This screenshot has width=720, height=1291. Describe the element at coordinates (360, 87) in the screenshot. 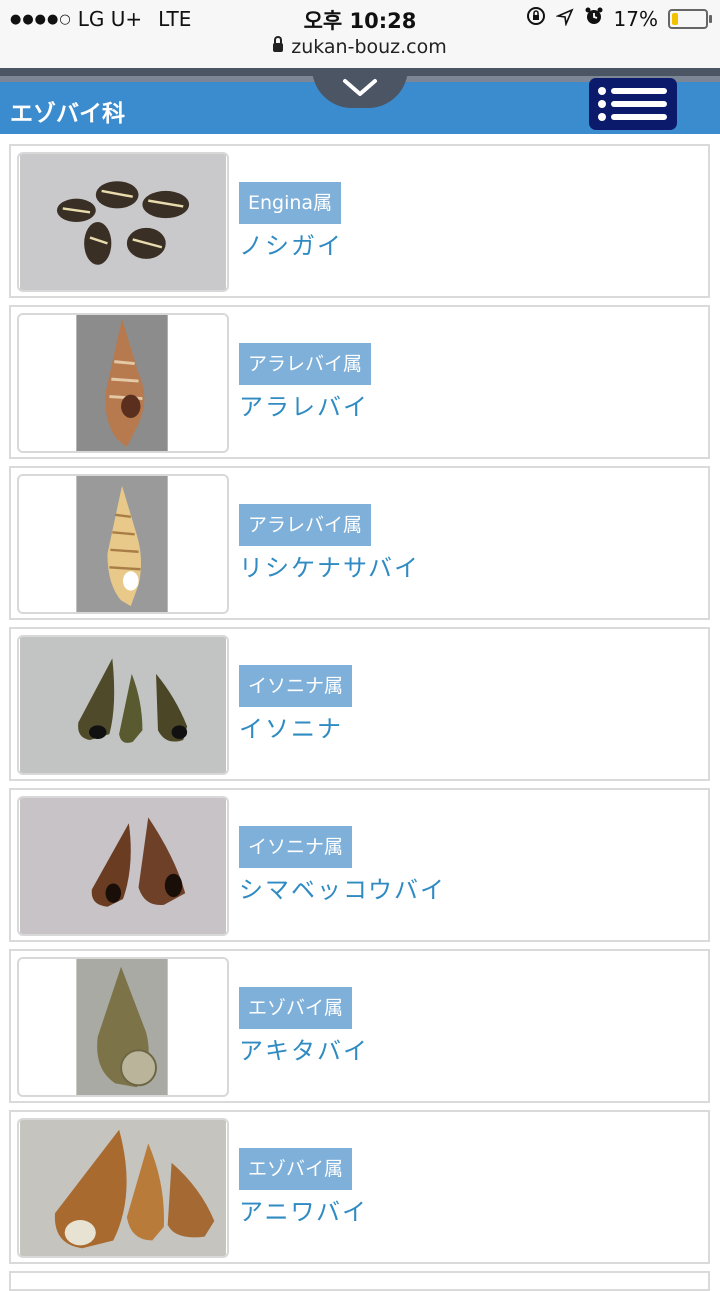

I see `chevron-down-icon` at that location.